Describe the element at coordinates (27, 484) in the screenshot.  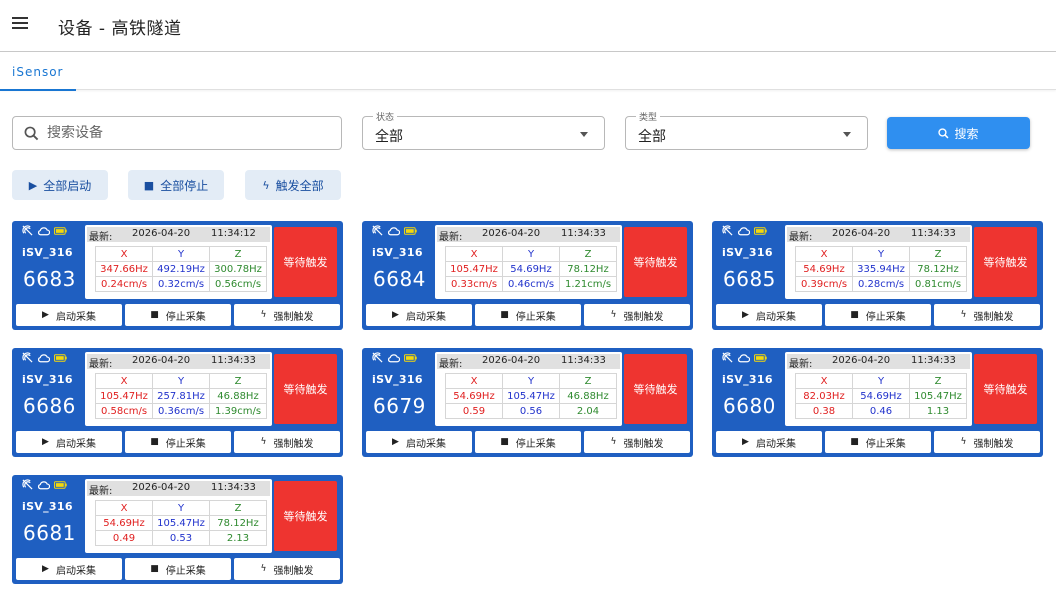
I see `signal-off-icon` at that location.